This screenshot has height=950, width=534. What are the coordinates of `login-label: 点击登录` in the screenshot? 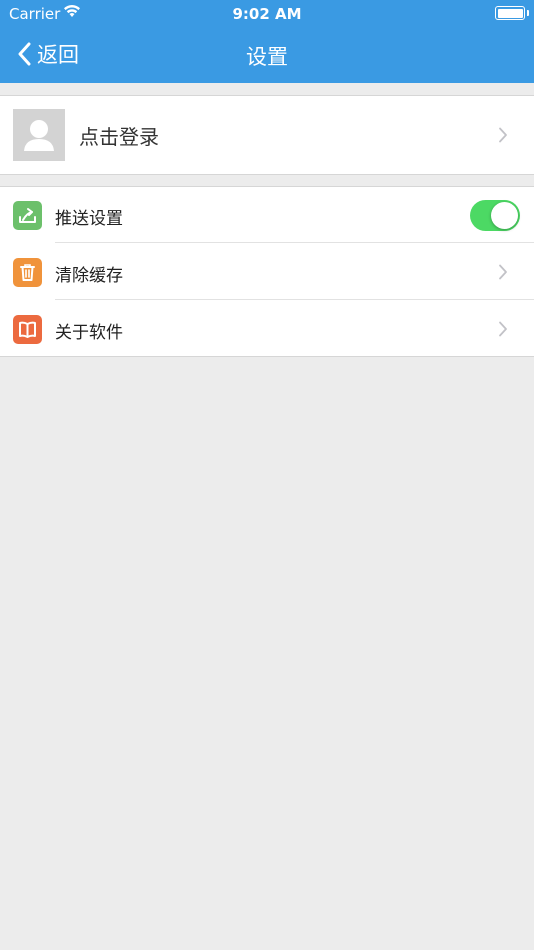 It's located at (119, 137).